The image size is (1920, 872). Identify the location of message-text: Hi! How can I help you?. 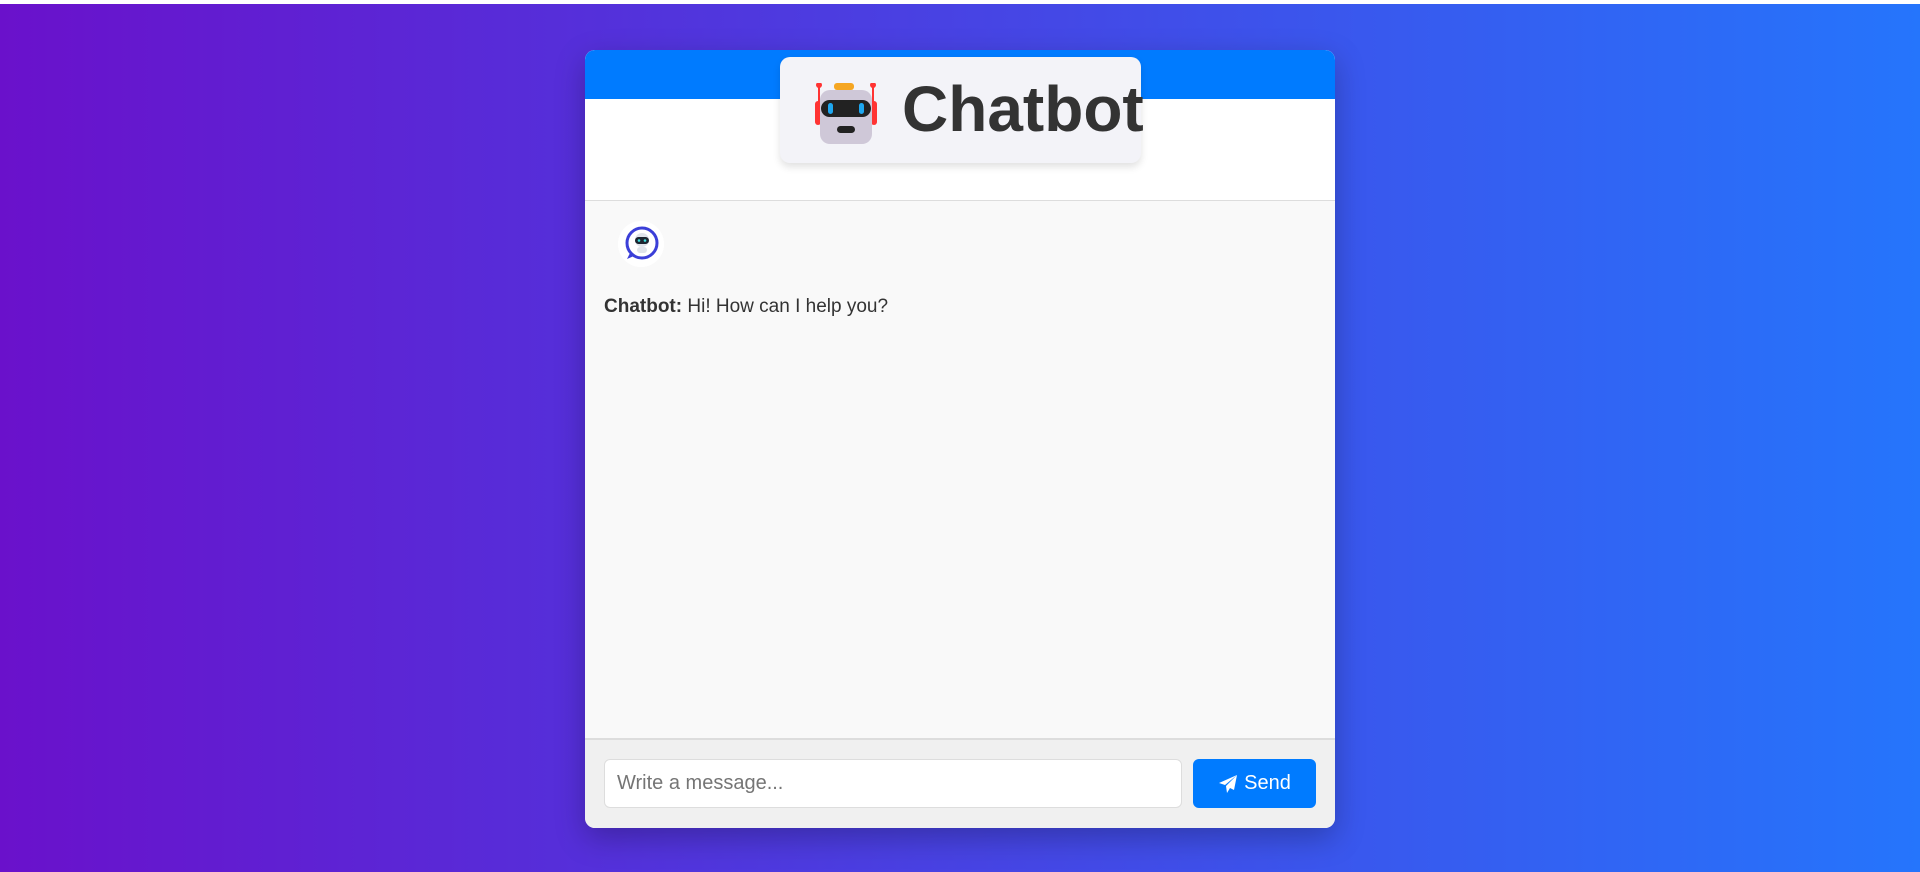
(785, 306).